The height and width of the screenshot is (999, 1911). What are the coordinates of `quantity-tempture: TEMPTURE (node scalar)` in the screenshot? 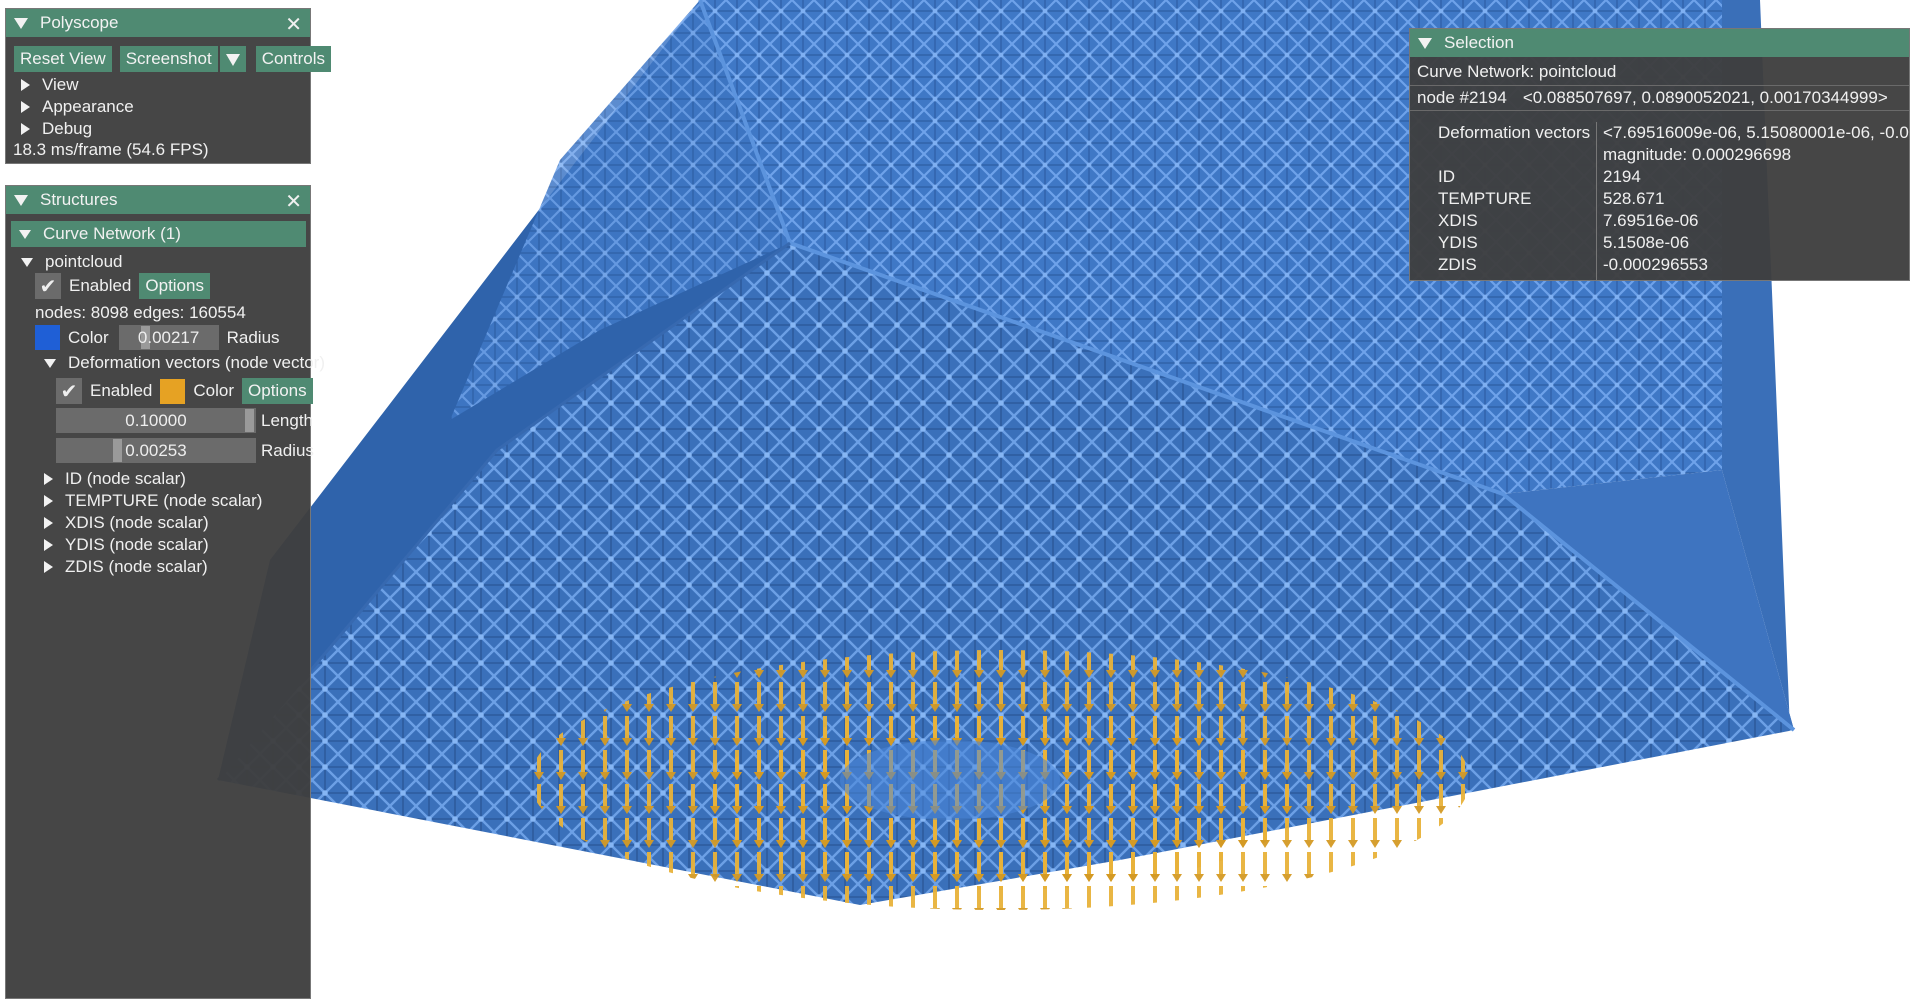 It's located at (153, 501).